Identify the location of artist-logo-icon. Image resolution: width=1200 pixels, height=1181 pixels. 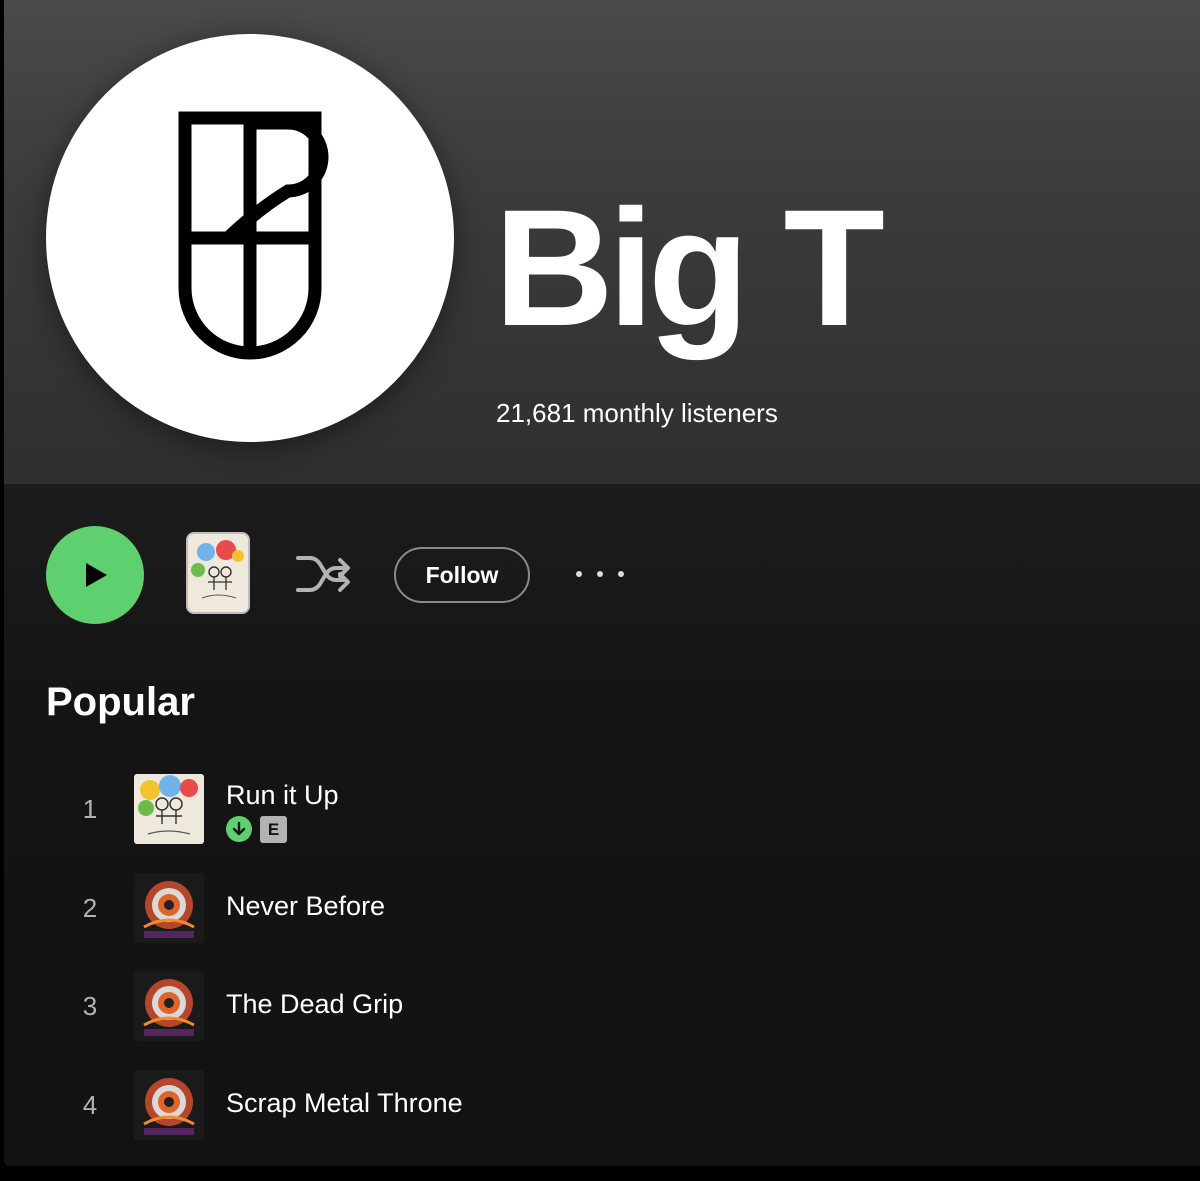
(253, 235).